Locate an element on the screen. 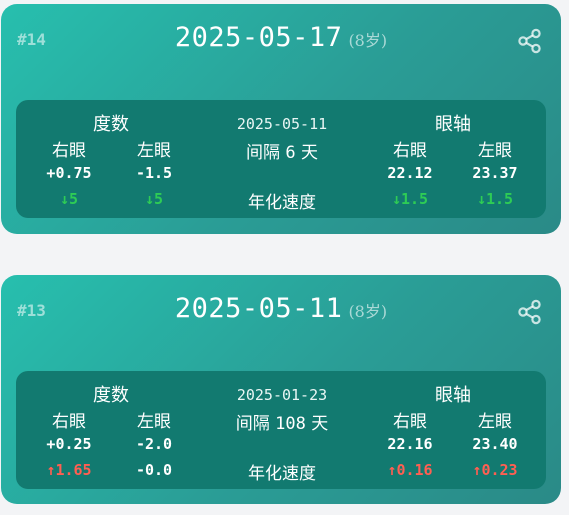 The image size is (569, 515). axis-right-value: 22.16 is located at coordinates (410, 444).